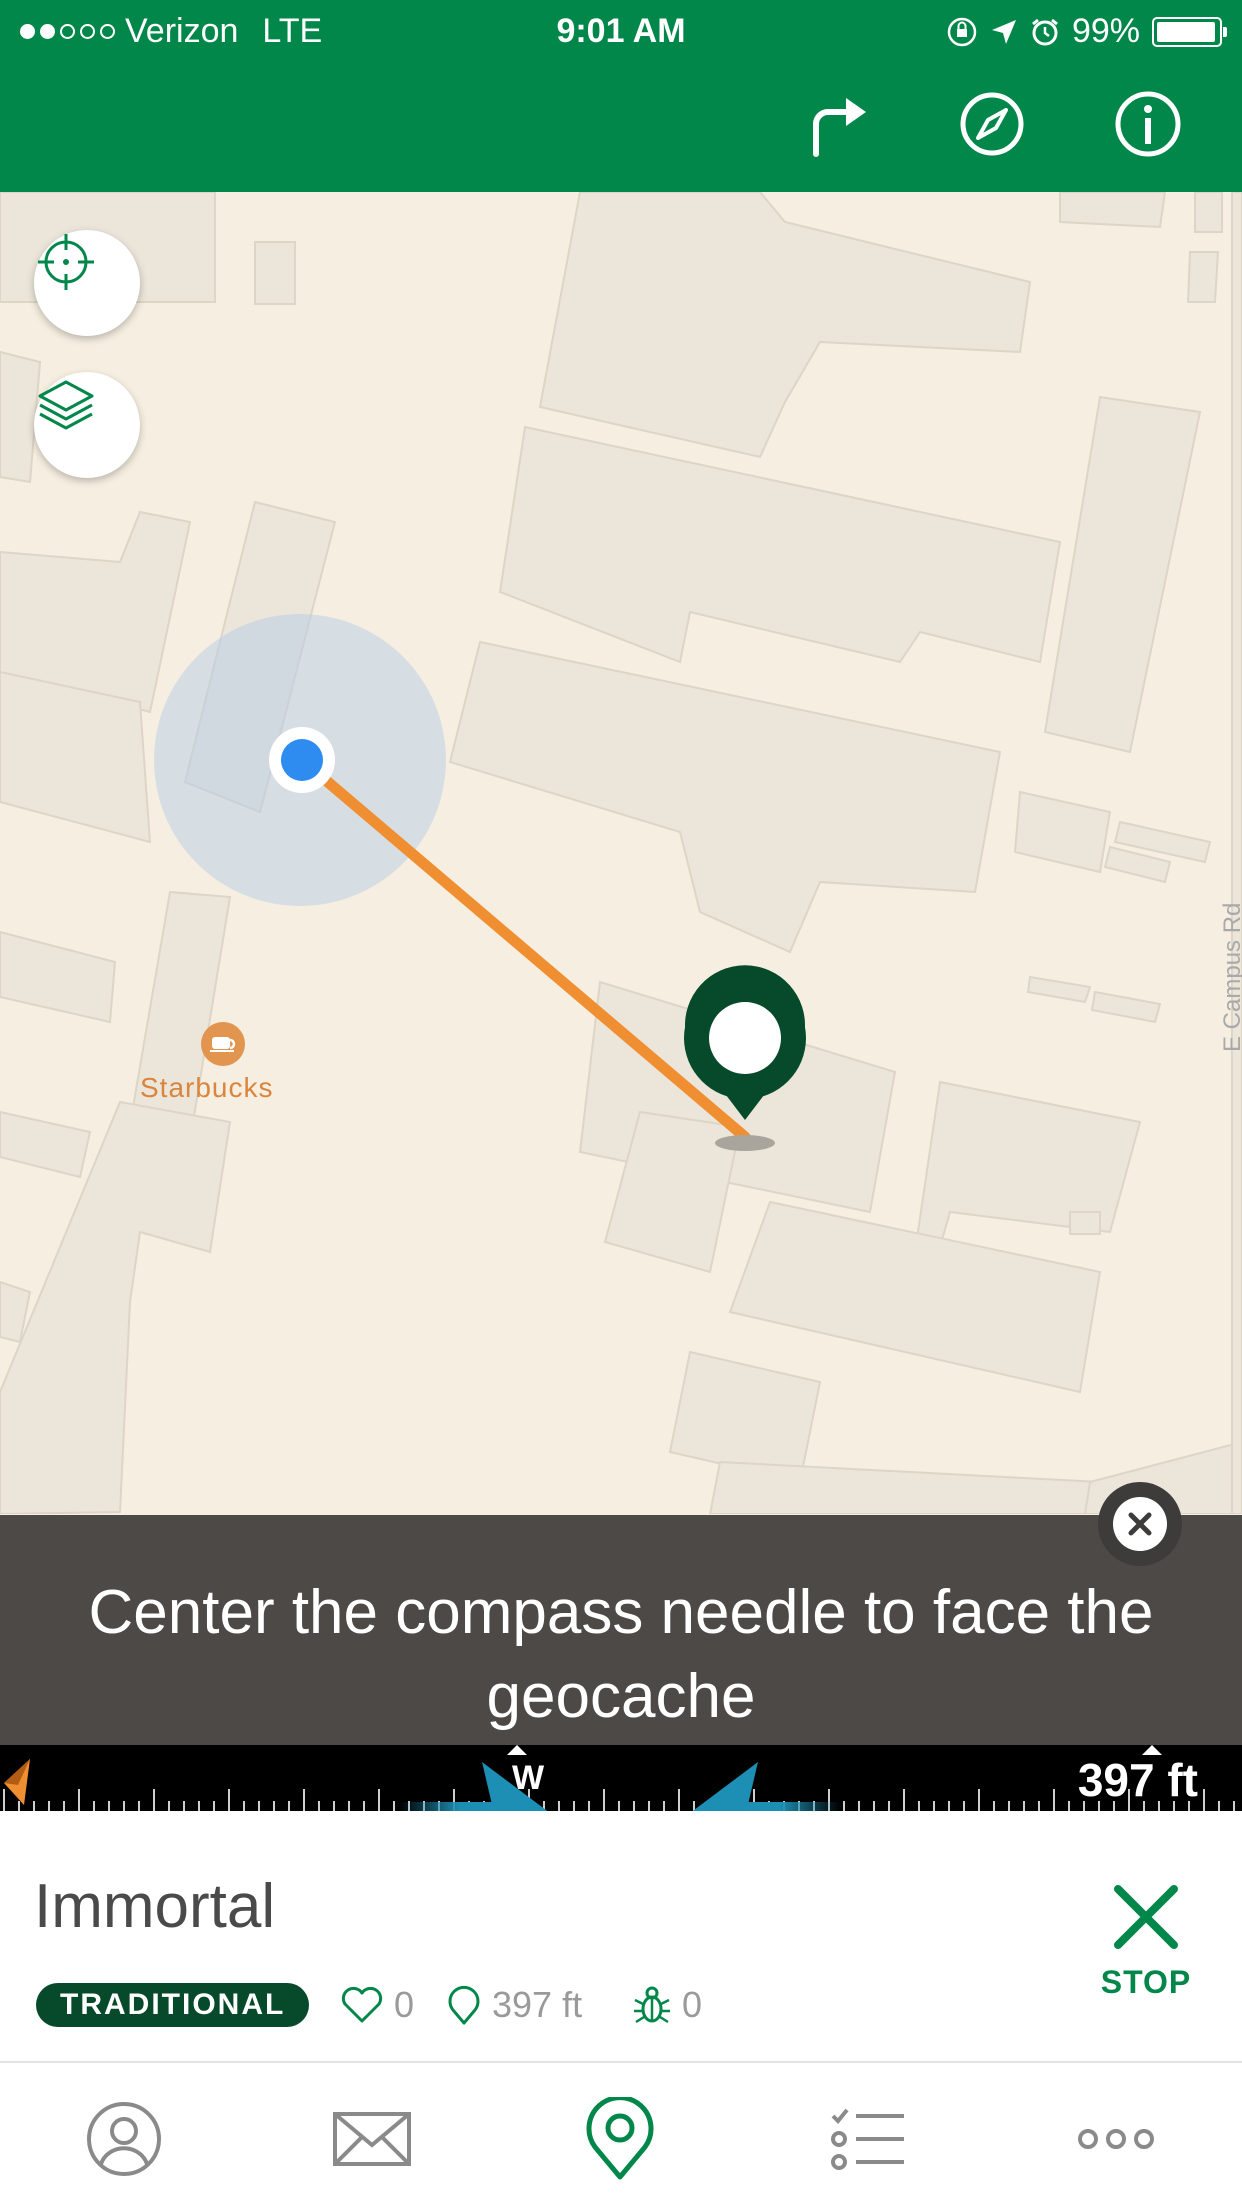 Image resolution: width=1242 pixels, height=2208 pixels. I want to click on more-icon, so click(1116, 2139).